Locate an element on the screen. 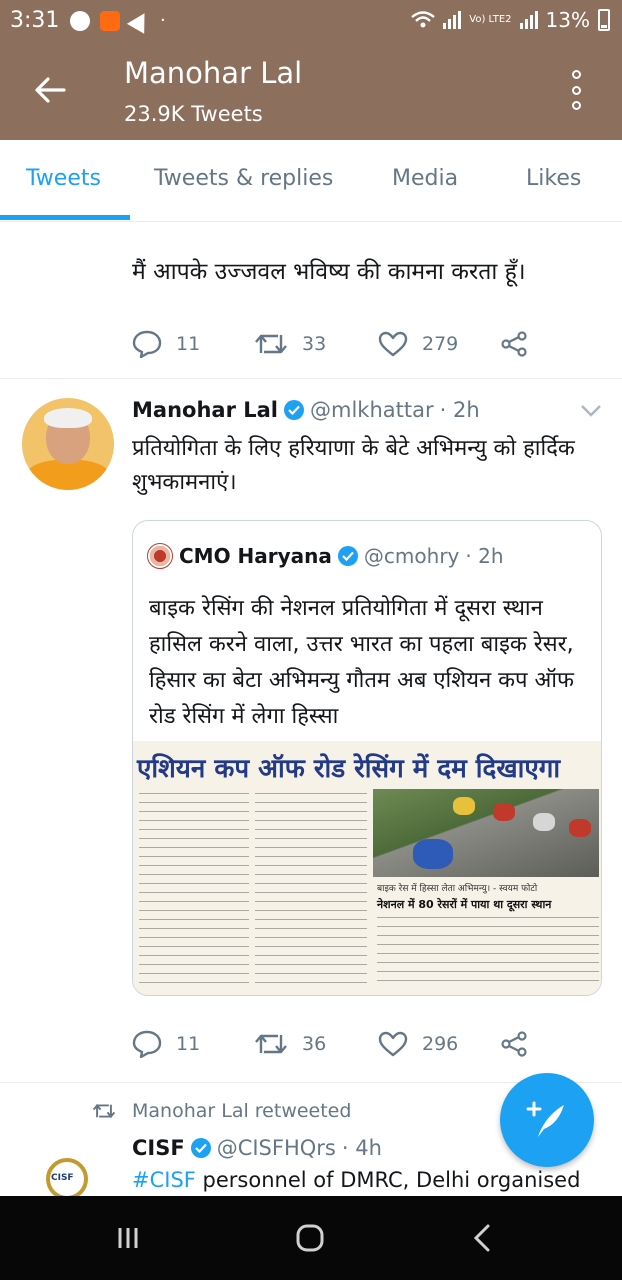  author-name: CISF is located at coordinates (158, 1148).